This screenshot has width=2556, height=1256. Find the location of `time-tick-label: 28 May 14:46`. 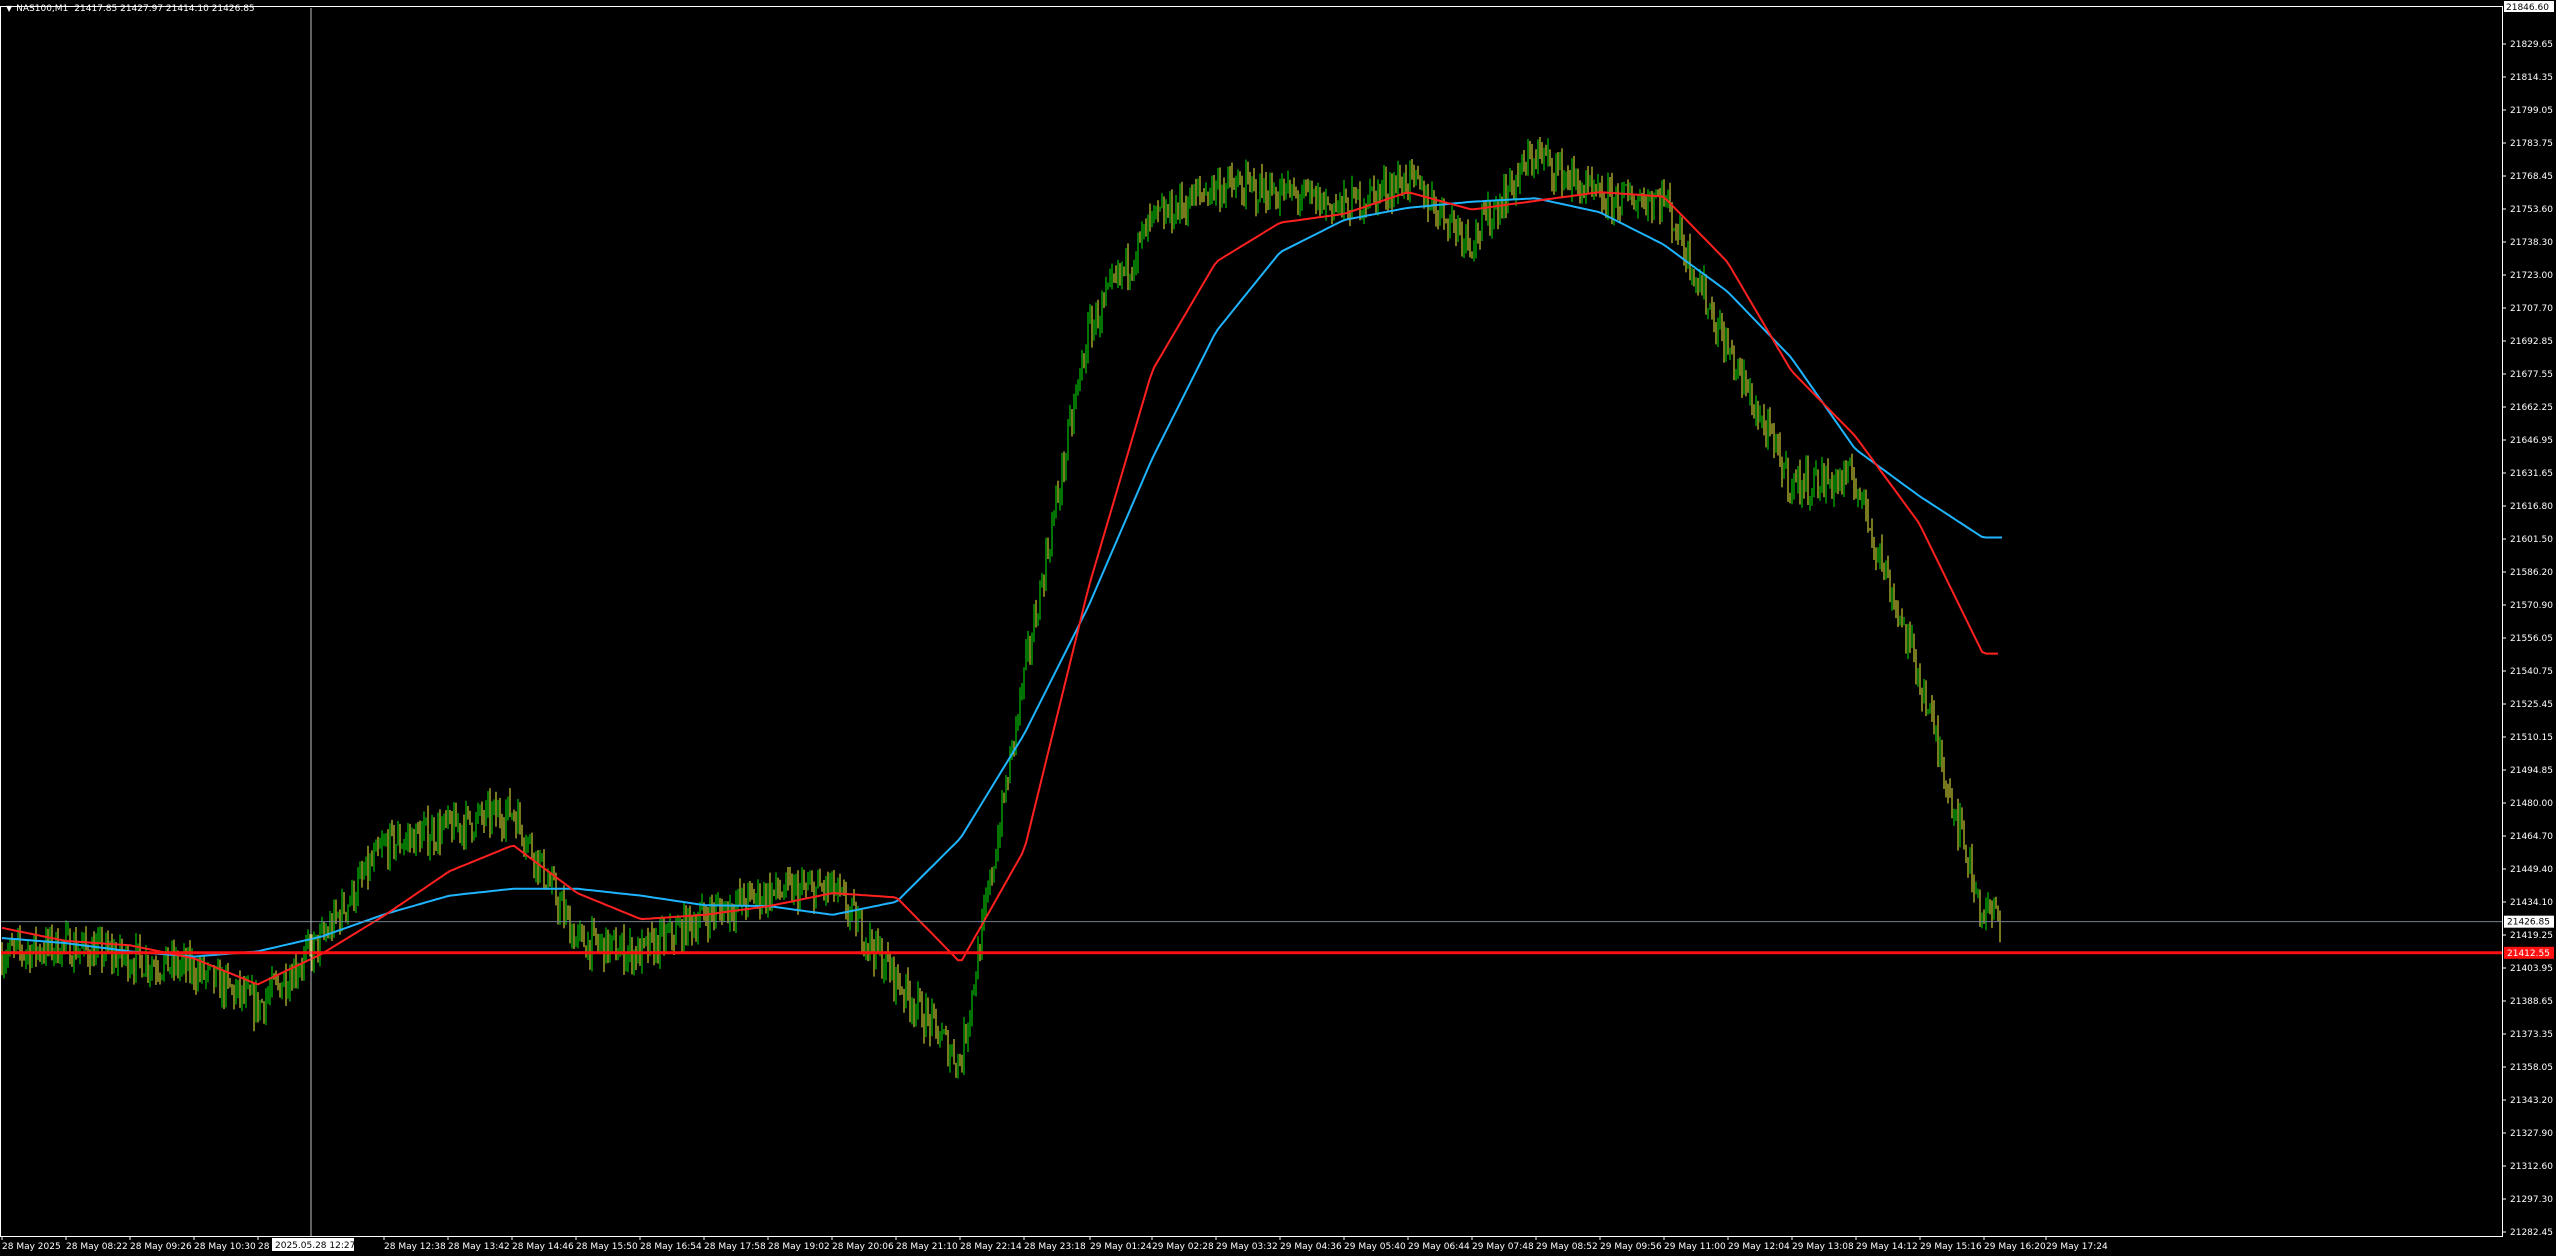

time-tick-label: 28 May 14:46 is located at coordinates (543, 1247).